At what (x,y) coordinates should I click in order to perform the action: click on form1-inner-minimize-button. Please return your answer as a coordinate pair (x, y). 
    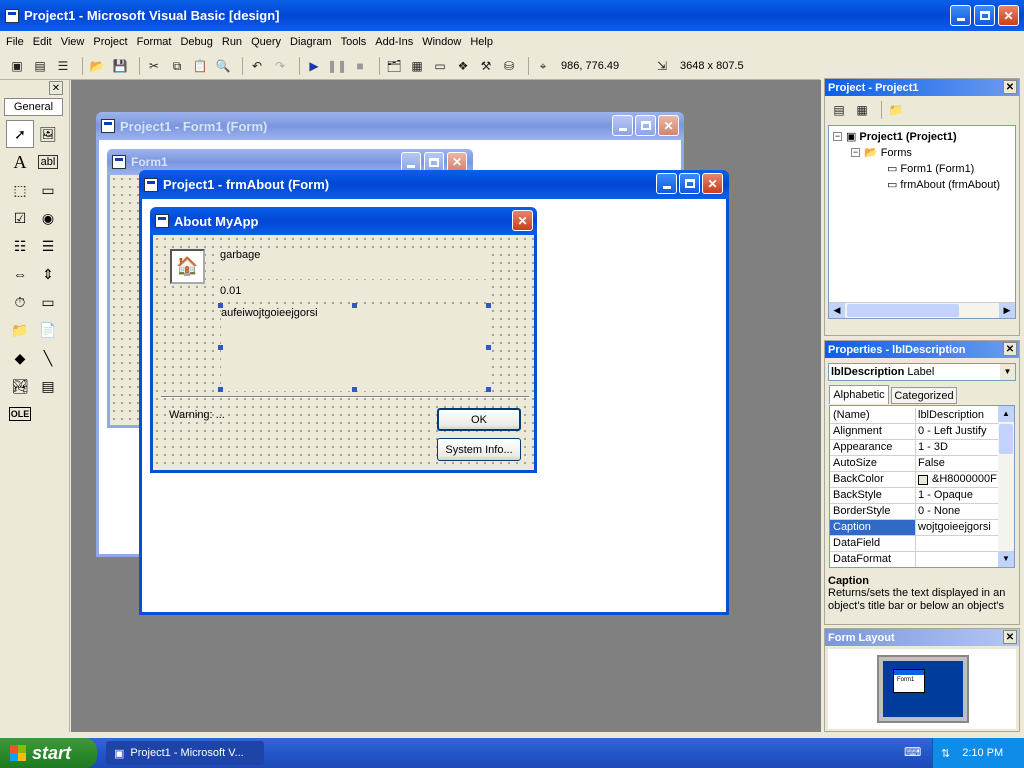
    Looking at the image, I should click on (411, 162).